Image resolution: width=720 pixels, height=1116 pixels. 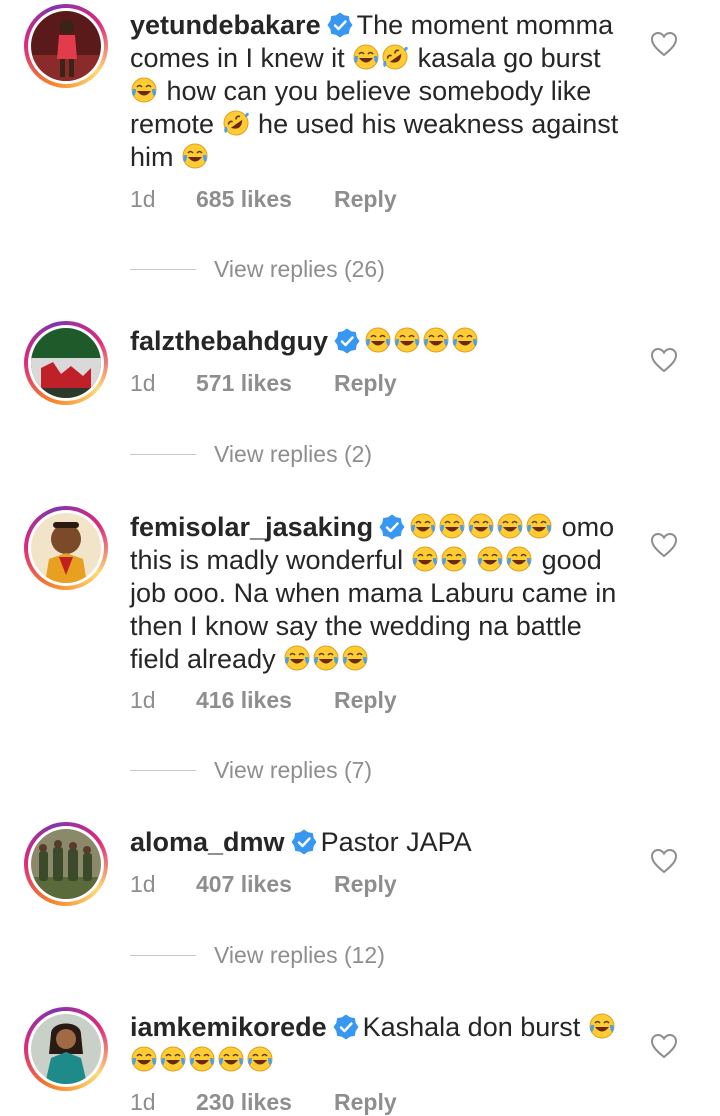 I want to click on view-replies-button: View replies (12), so click(x=257, y=955).